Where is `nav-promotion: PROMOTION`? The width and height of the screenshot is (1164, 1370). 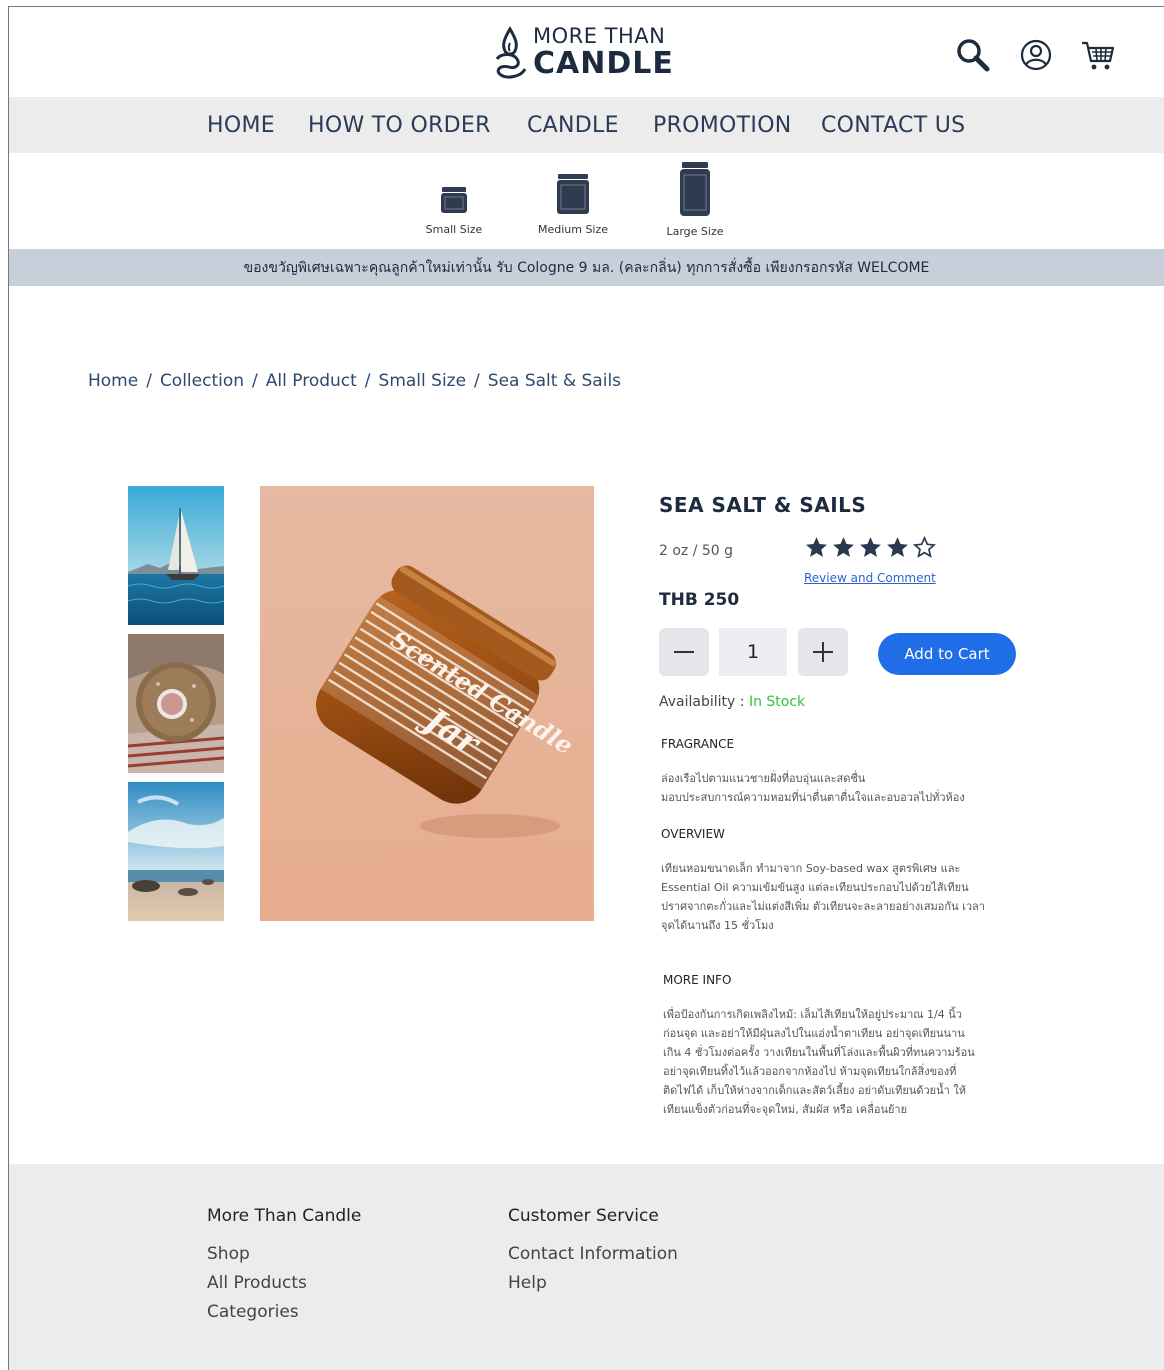 nav-promotion: PROMOTION is located at coordinates (722, 125).